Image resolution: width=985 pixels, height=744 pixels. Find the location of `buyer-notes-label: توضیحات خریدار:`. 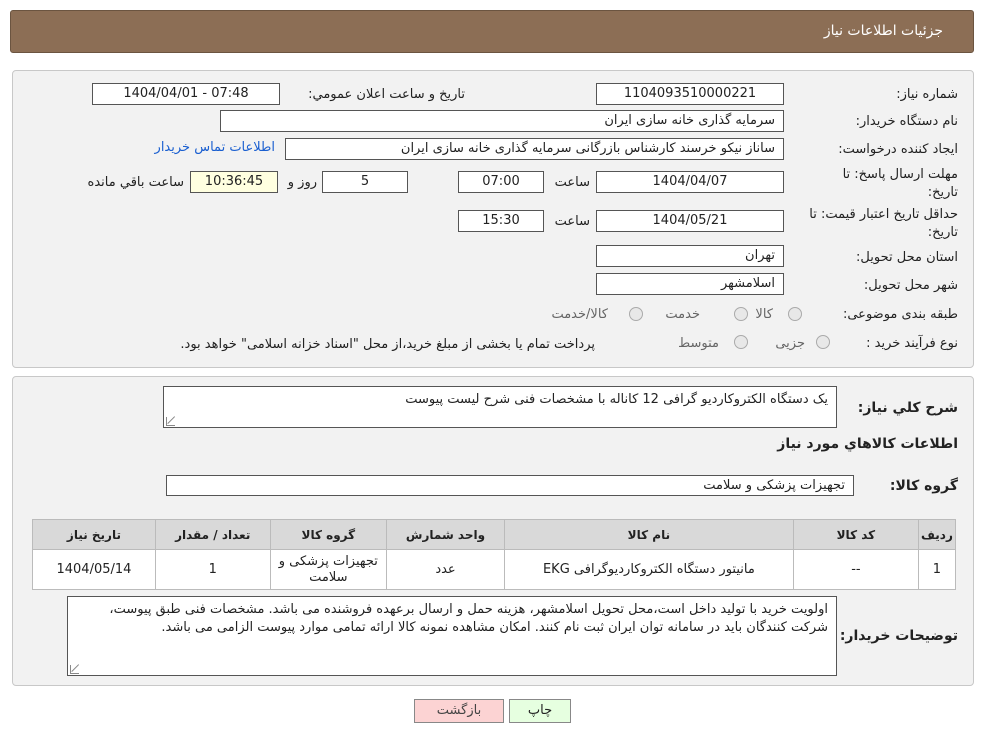

buyer-notes-label: توضیحات خریدار: is located at coordinates (898, 636).